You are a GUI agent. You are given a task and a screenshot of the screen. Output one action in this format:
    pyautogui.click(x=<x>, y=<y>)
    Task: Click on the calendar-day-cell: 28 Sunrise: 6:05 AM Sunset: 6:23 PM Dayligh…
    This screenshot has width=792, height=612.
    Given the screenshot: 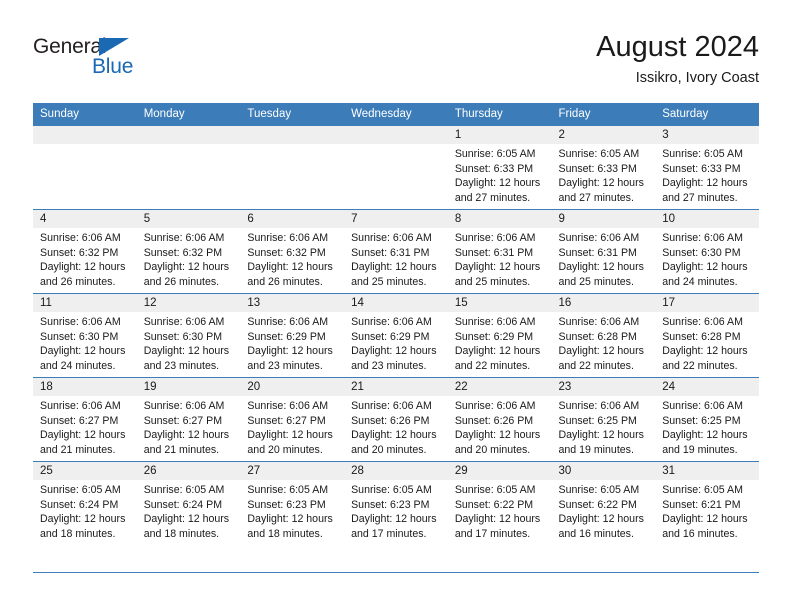 What is the action you would take?
    pyautogui.click(x=396, y=503)
    